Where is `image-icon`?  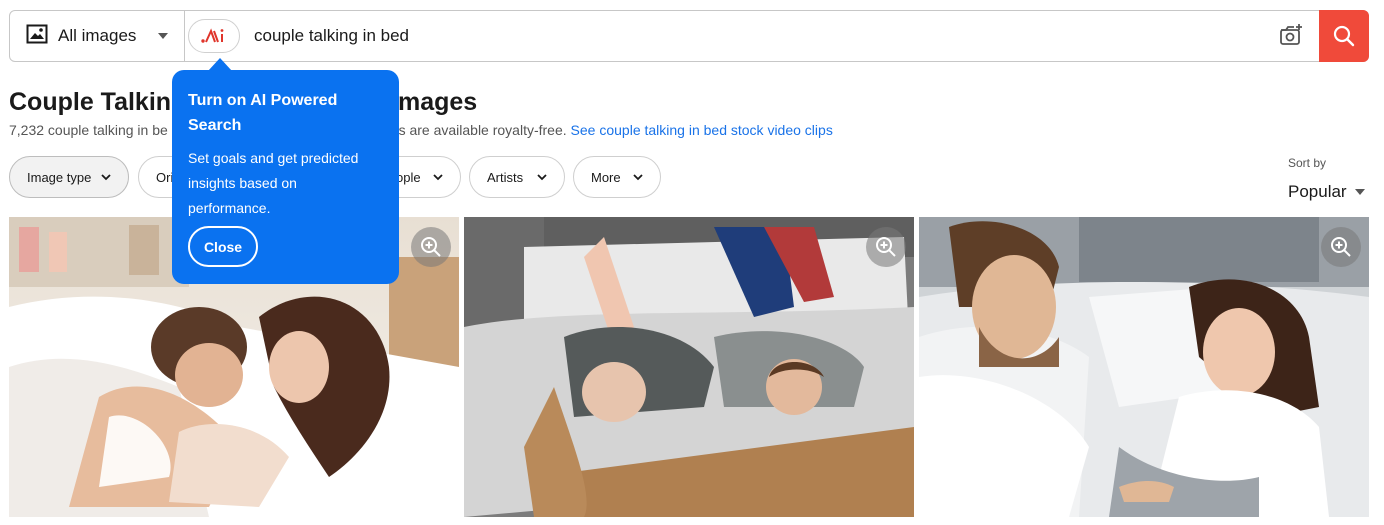 image-icon is located at coordinates (37, 36).